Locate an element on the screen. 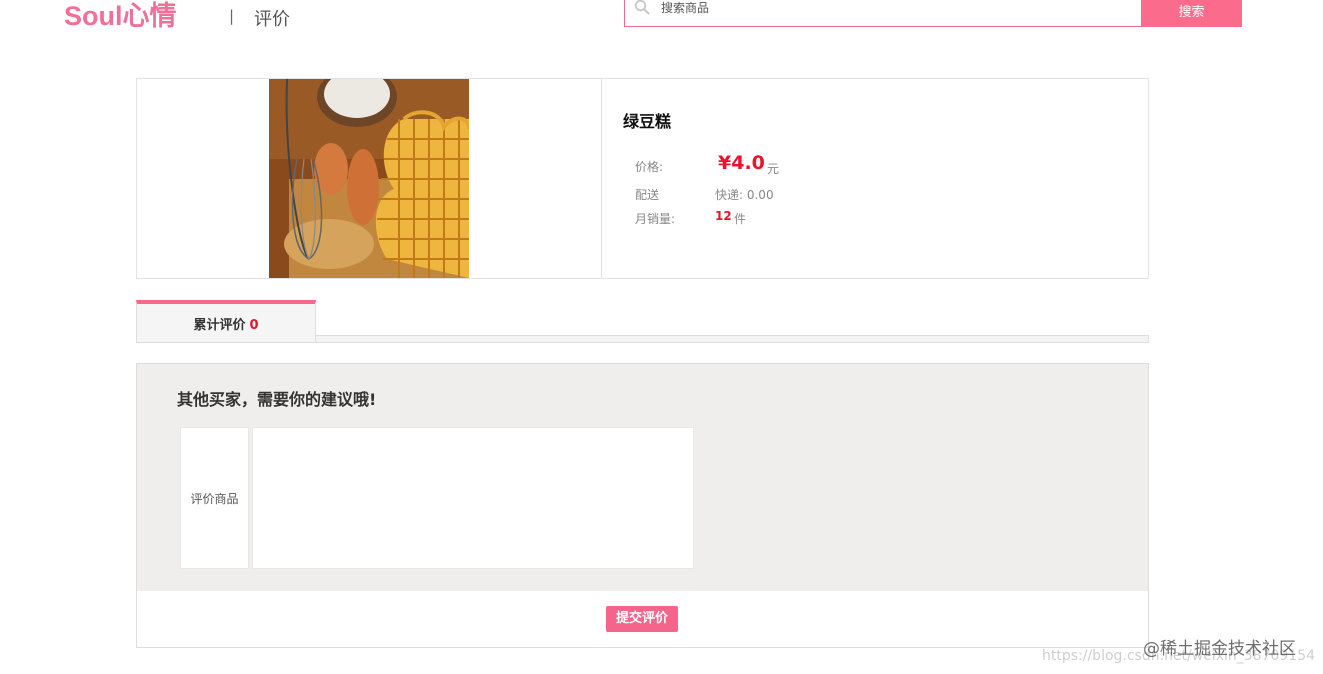 The image size is (1323, 674). review-item-label: 评价商品 is located at coordinates (214, 498).